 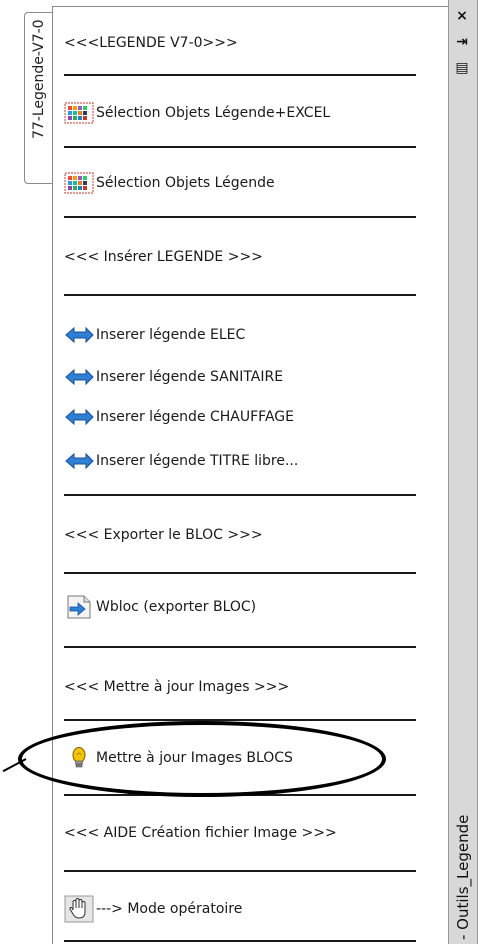 I want to click on palette-item-selection-excel: Sélection Objets Légende+EXCEL, so click(x=249, y=113).